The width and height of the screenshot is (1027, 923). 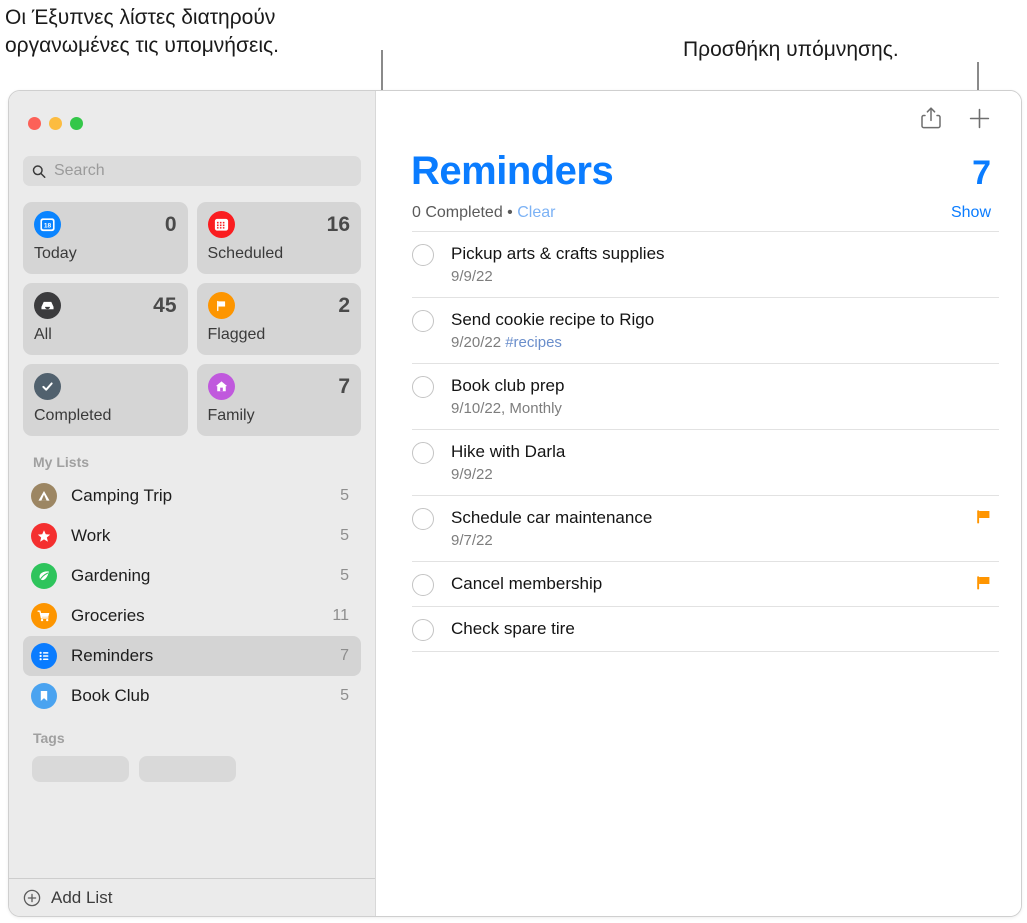 I want to click on reminder-date: 9/20/22, so click(x=476, y=342).